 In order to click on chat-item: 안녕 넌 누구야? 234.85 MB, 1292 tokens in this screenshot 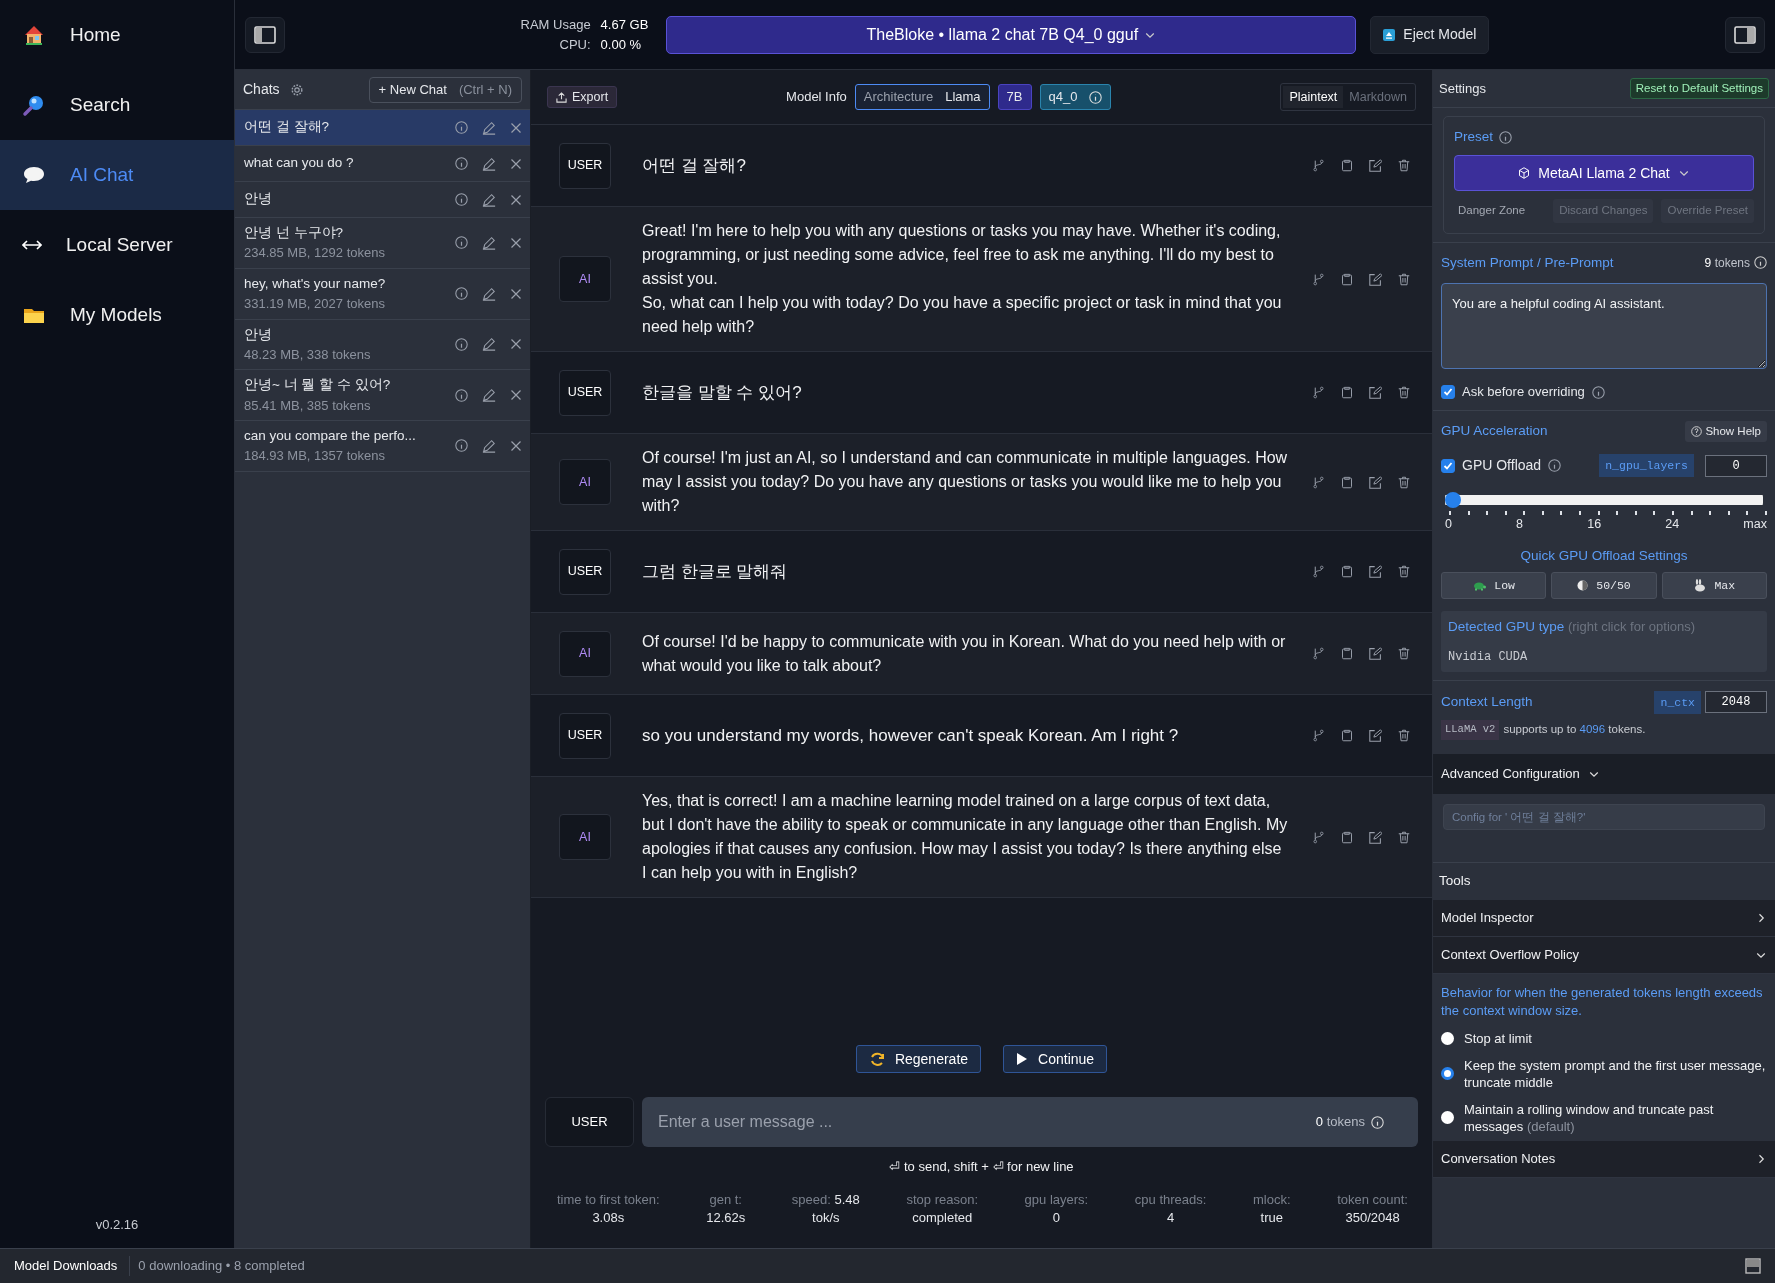, I will do `click(382, 243)`.